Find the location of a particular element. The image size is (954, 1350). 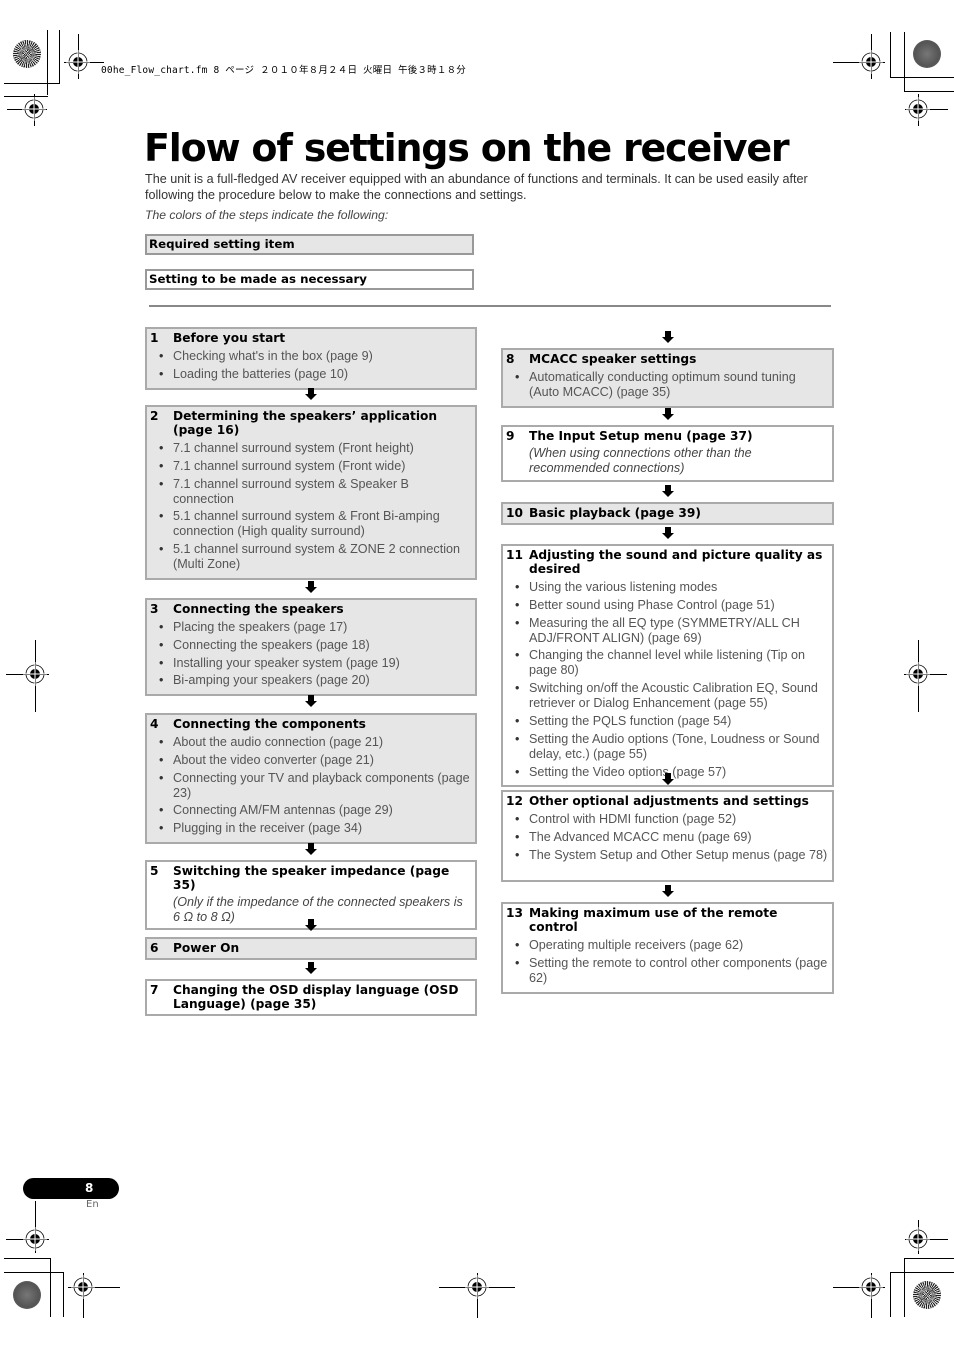

step-header: 6 Power On is located at coordinates (311, 948).